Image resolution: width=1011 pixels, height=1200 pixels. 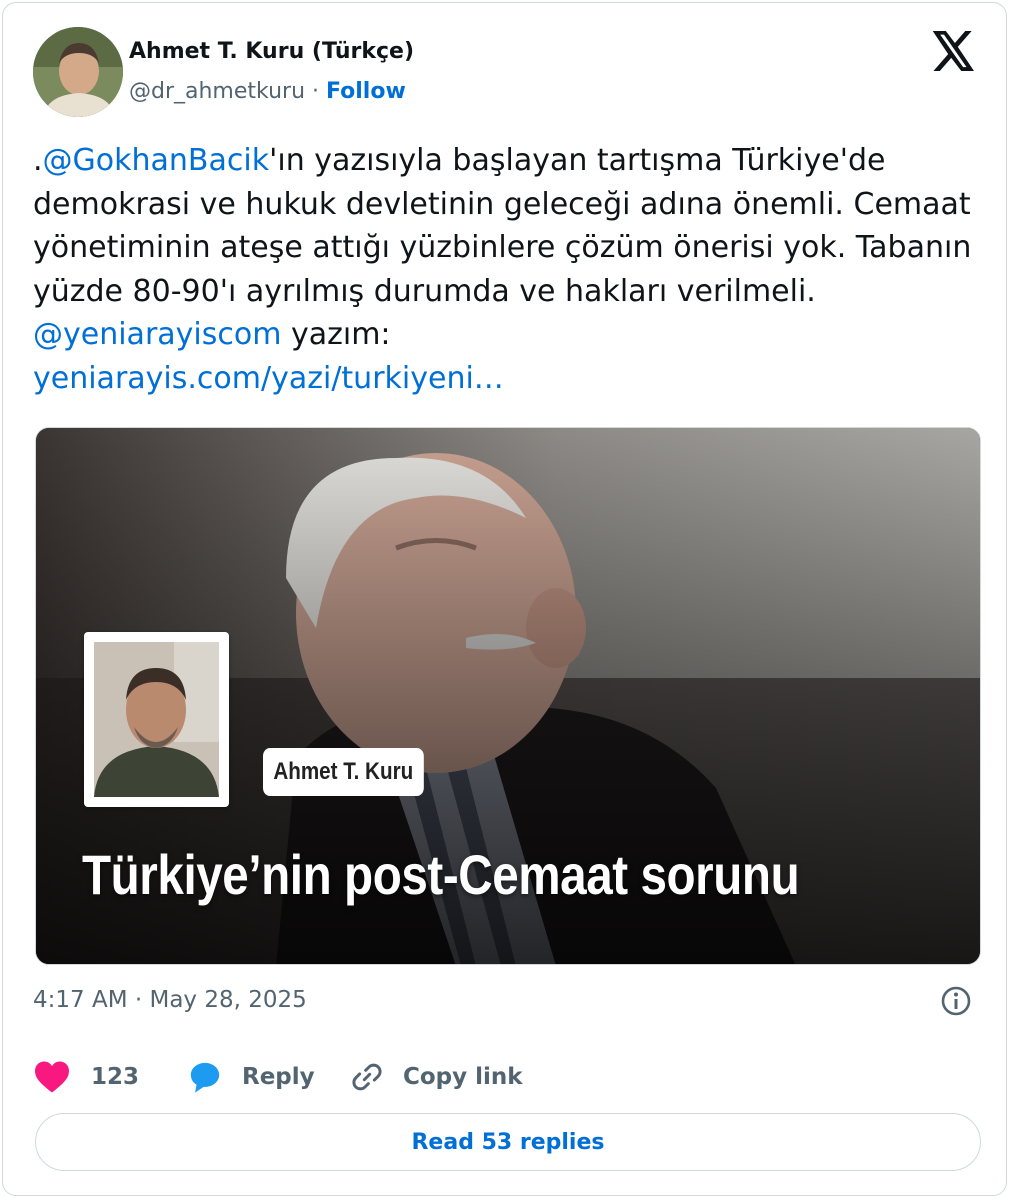 What do you see at coordinates (956, 1001) in the screenshot?
I see `info-icon` at bounding box center [956, 1001].